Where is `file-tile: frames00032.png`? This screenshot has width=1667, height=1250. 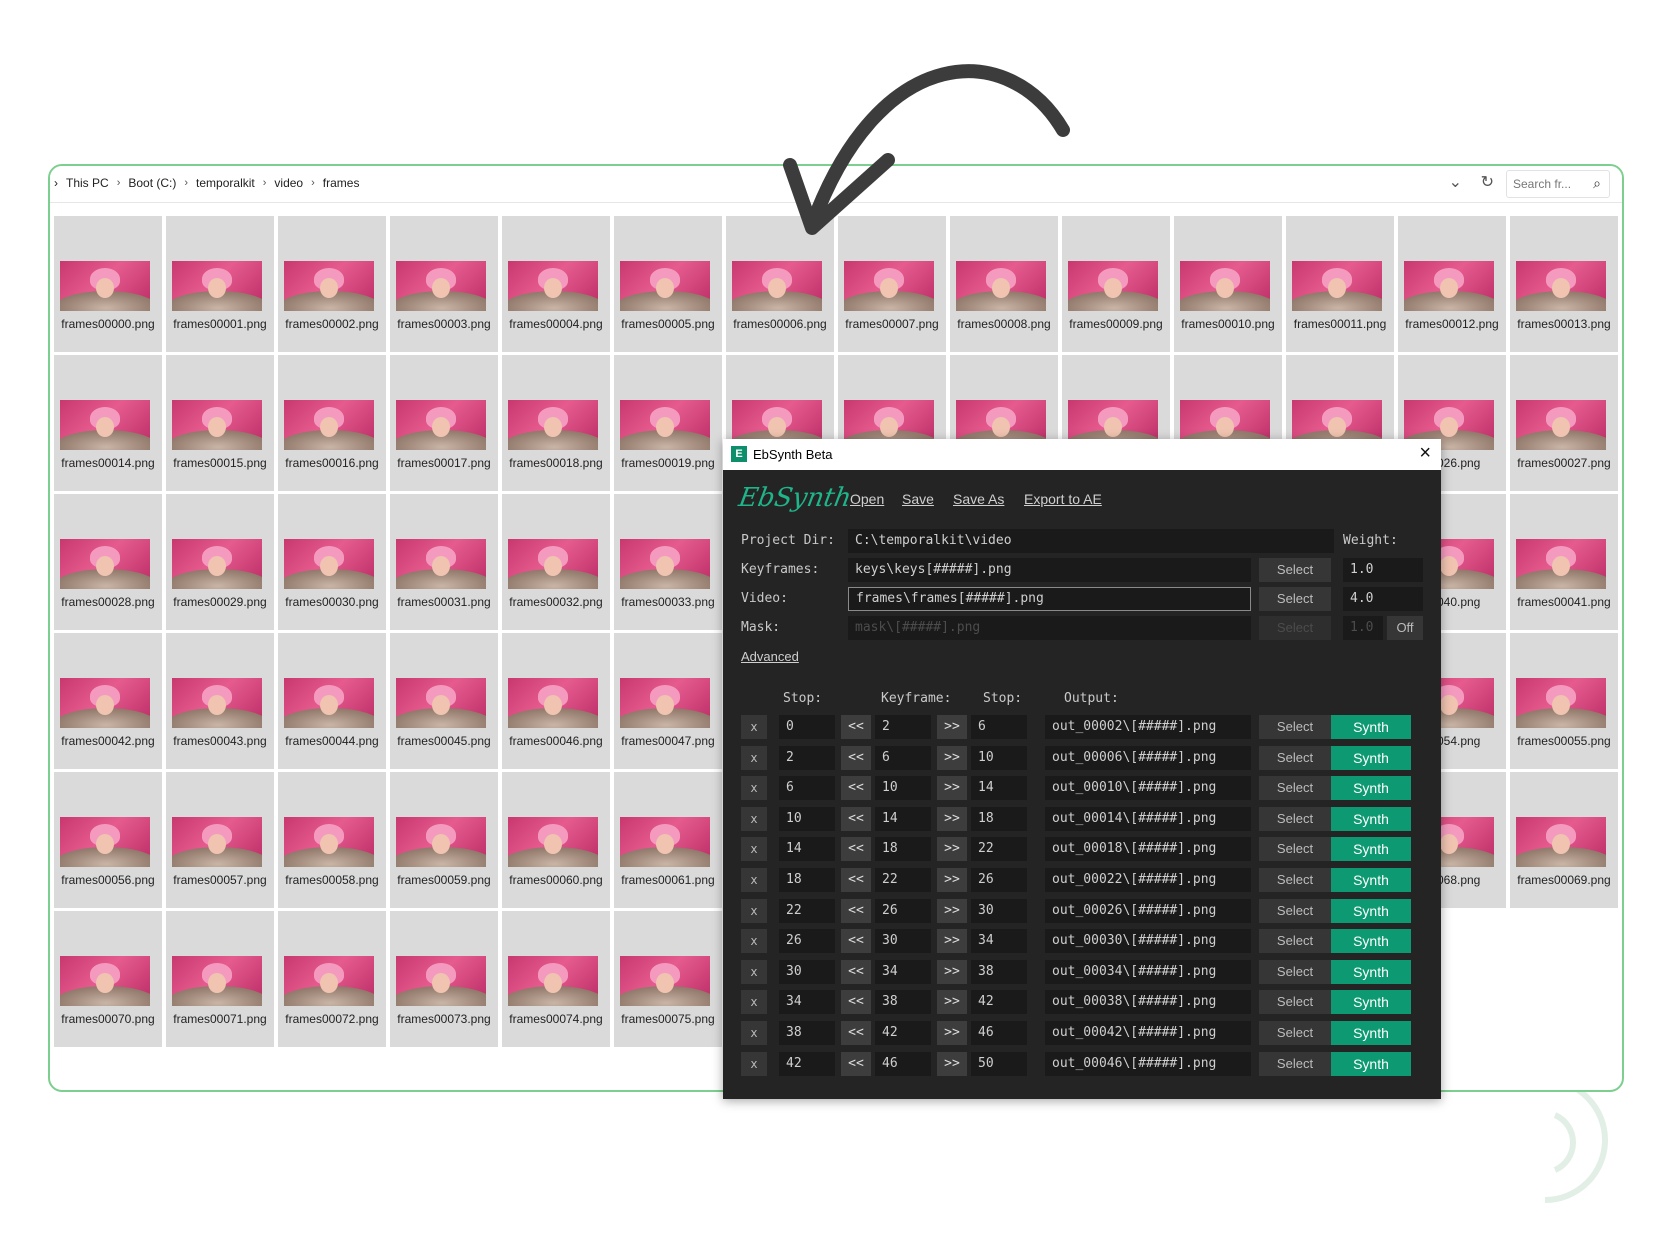
file-tile: frames00032.png is located at coordinates (556, 562).